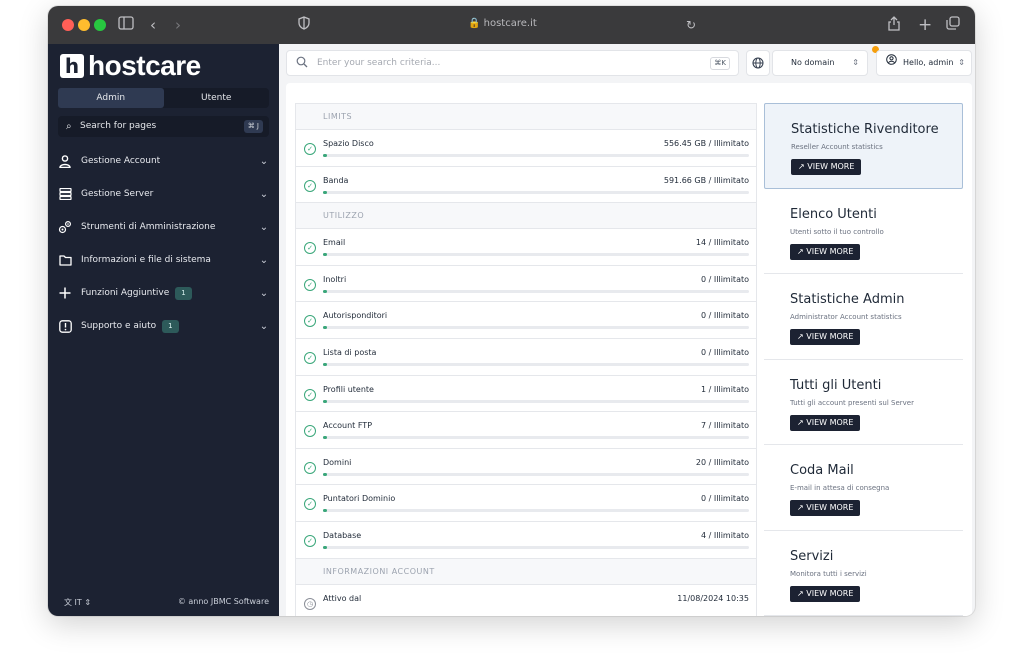 The image size is (1024, 665). I want to click on tab-overview-icon, so click(953, 25).